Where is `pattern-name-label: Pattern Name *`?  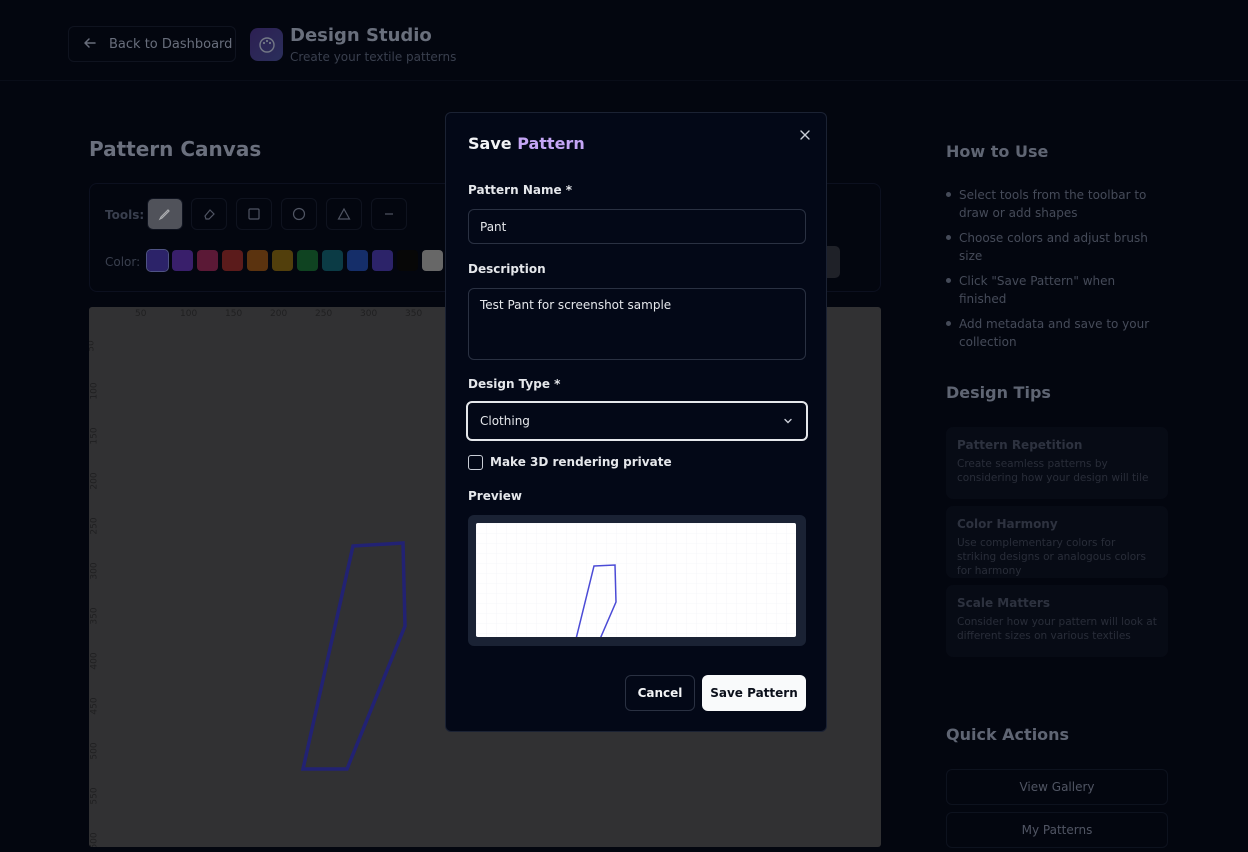 pattern-name-label: Pattern Name * is located at coordinates (520, 190).